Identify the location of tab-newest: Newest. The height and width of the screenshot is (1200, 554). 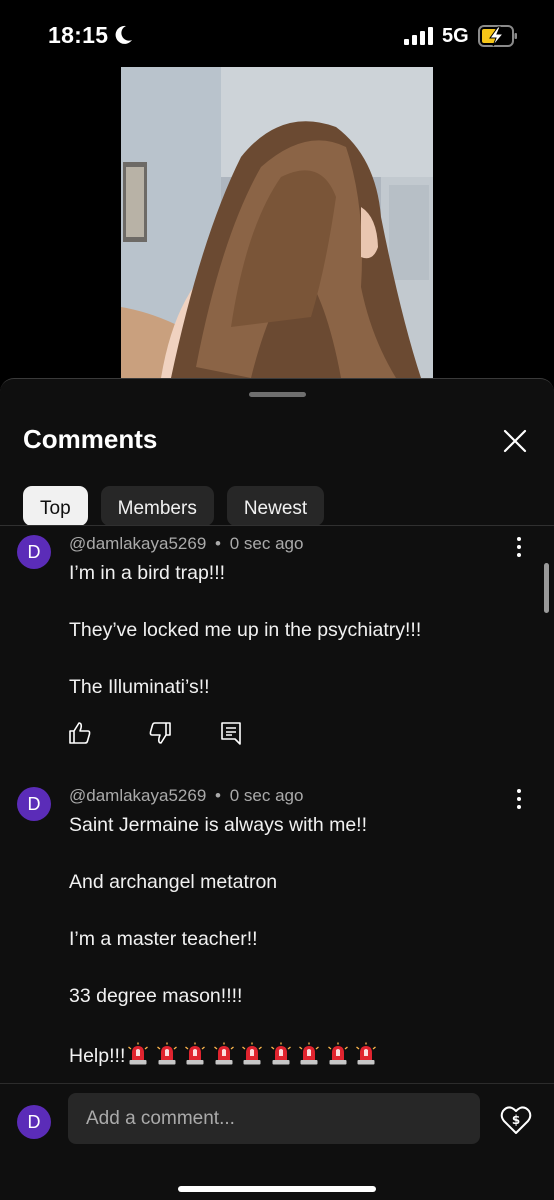
(275, 506).